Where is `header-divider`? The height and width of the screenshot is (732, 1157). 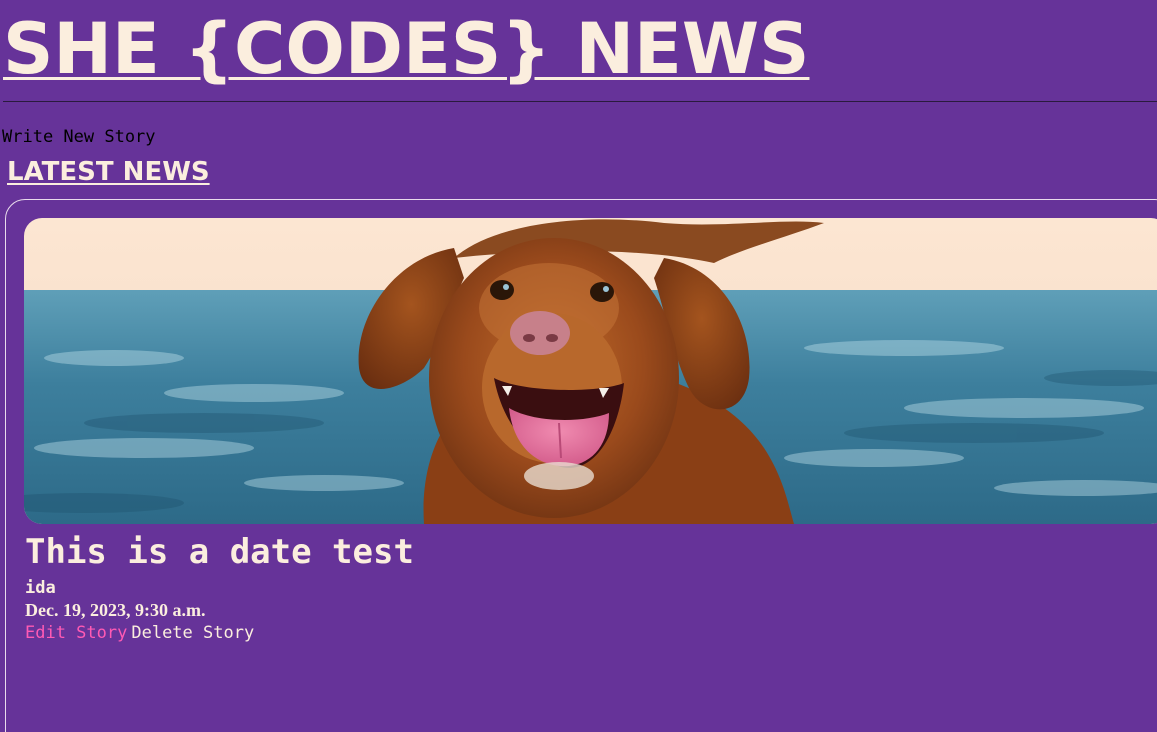 header-divider is located at coordinates (580, 101).